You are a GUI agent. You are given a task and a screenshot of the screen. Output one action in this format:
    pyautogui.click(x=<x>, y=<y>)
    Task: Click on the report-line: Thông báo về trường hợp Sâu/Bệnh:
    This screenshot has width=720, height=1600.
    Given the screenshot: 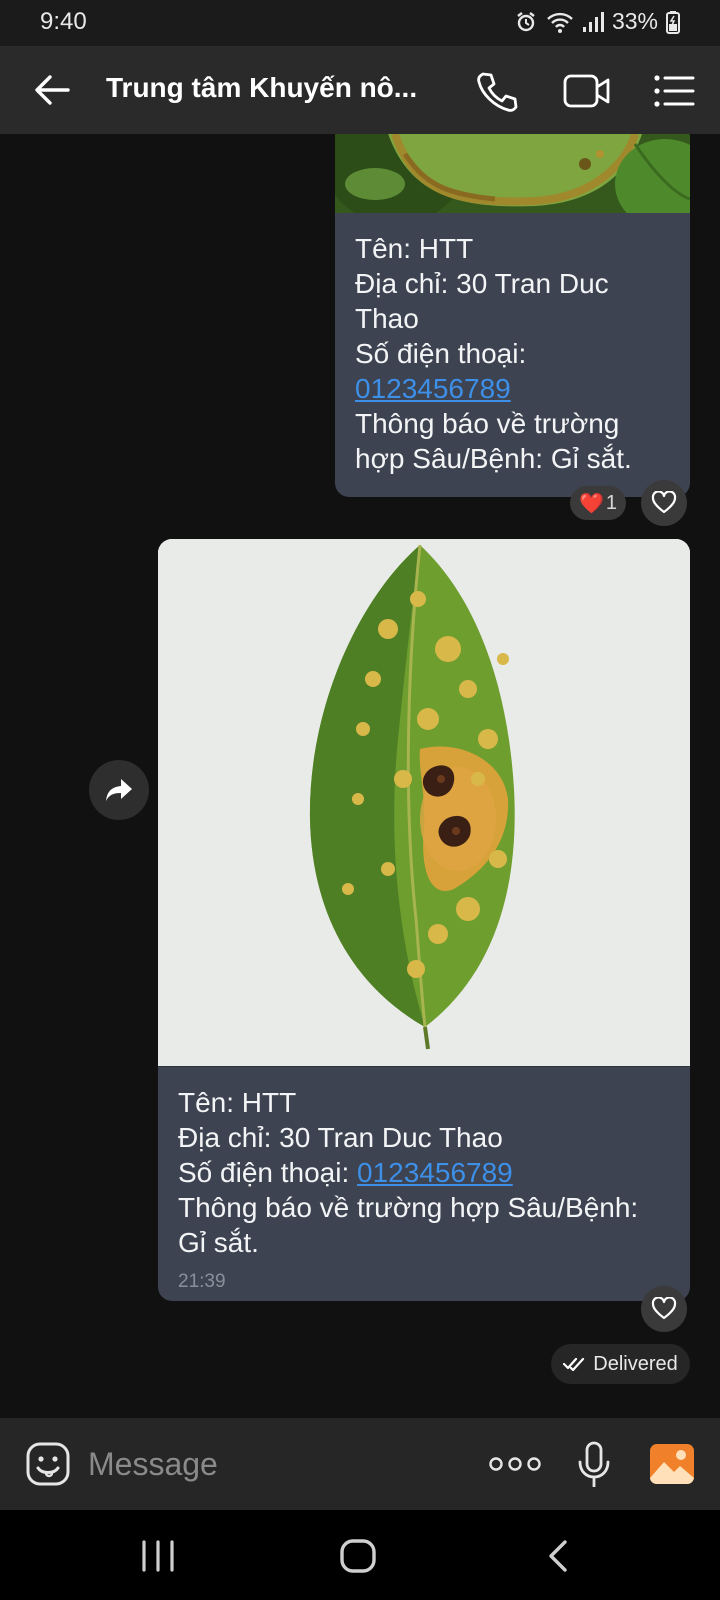 What is the action you would take?
    pyautogui.click(x=408, y=1207)
    